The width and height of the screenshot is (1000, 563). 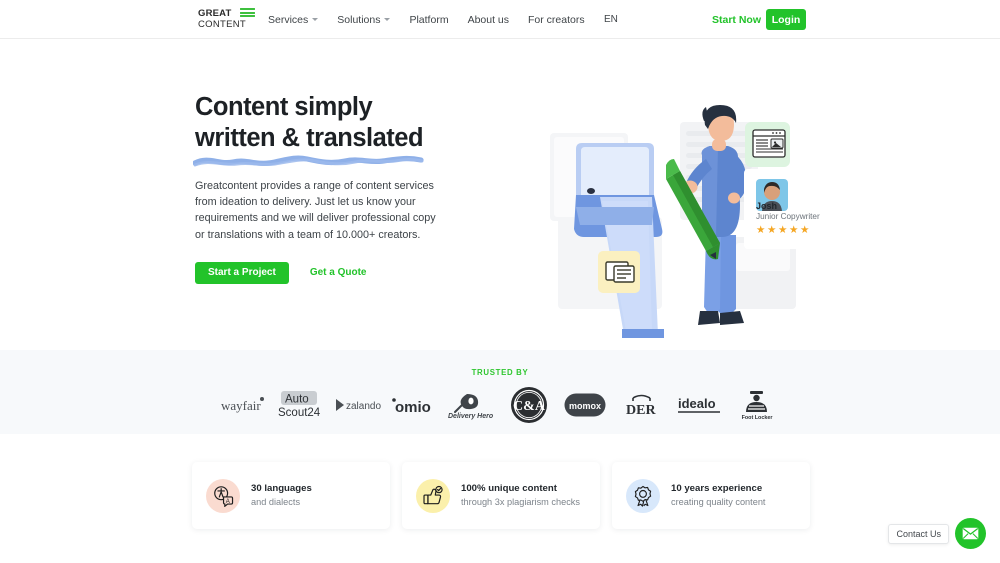 I want to click on reviewer-info: Josh Junior Copywriter ★★★★★, so click(x=796, y=218).